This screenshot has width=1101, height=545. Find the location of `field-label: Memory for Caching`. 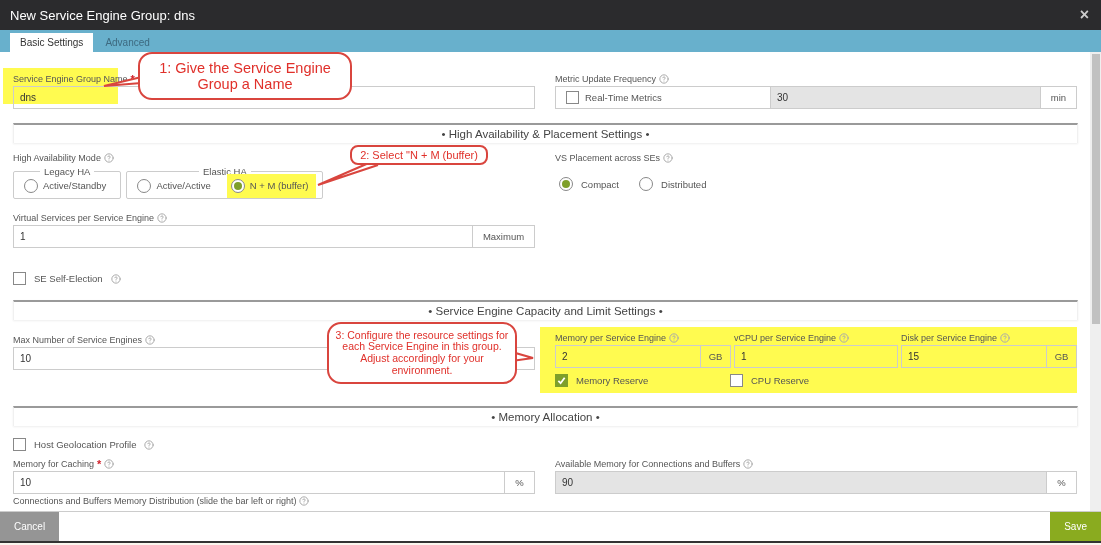

field-label: Memory for Caching is located at coordinates (54, 463).